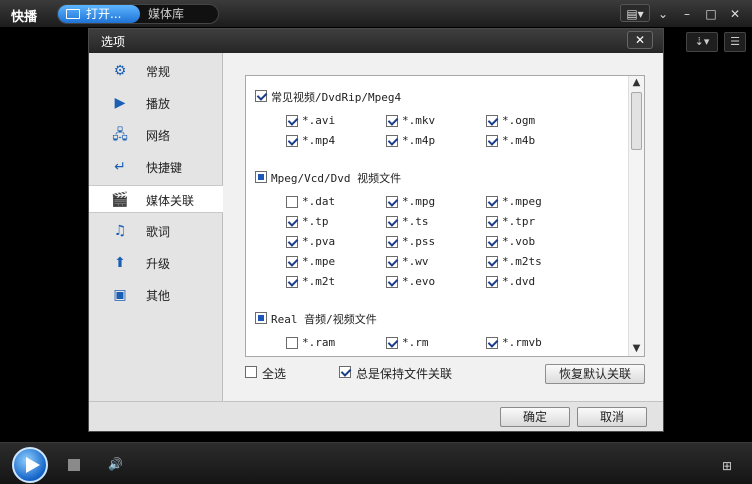 This screenshot has height=484, width=752. I want to click on restore-defaults-button: 恢复默认关联, so click(595, 374).